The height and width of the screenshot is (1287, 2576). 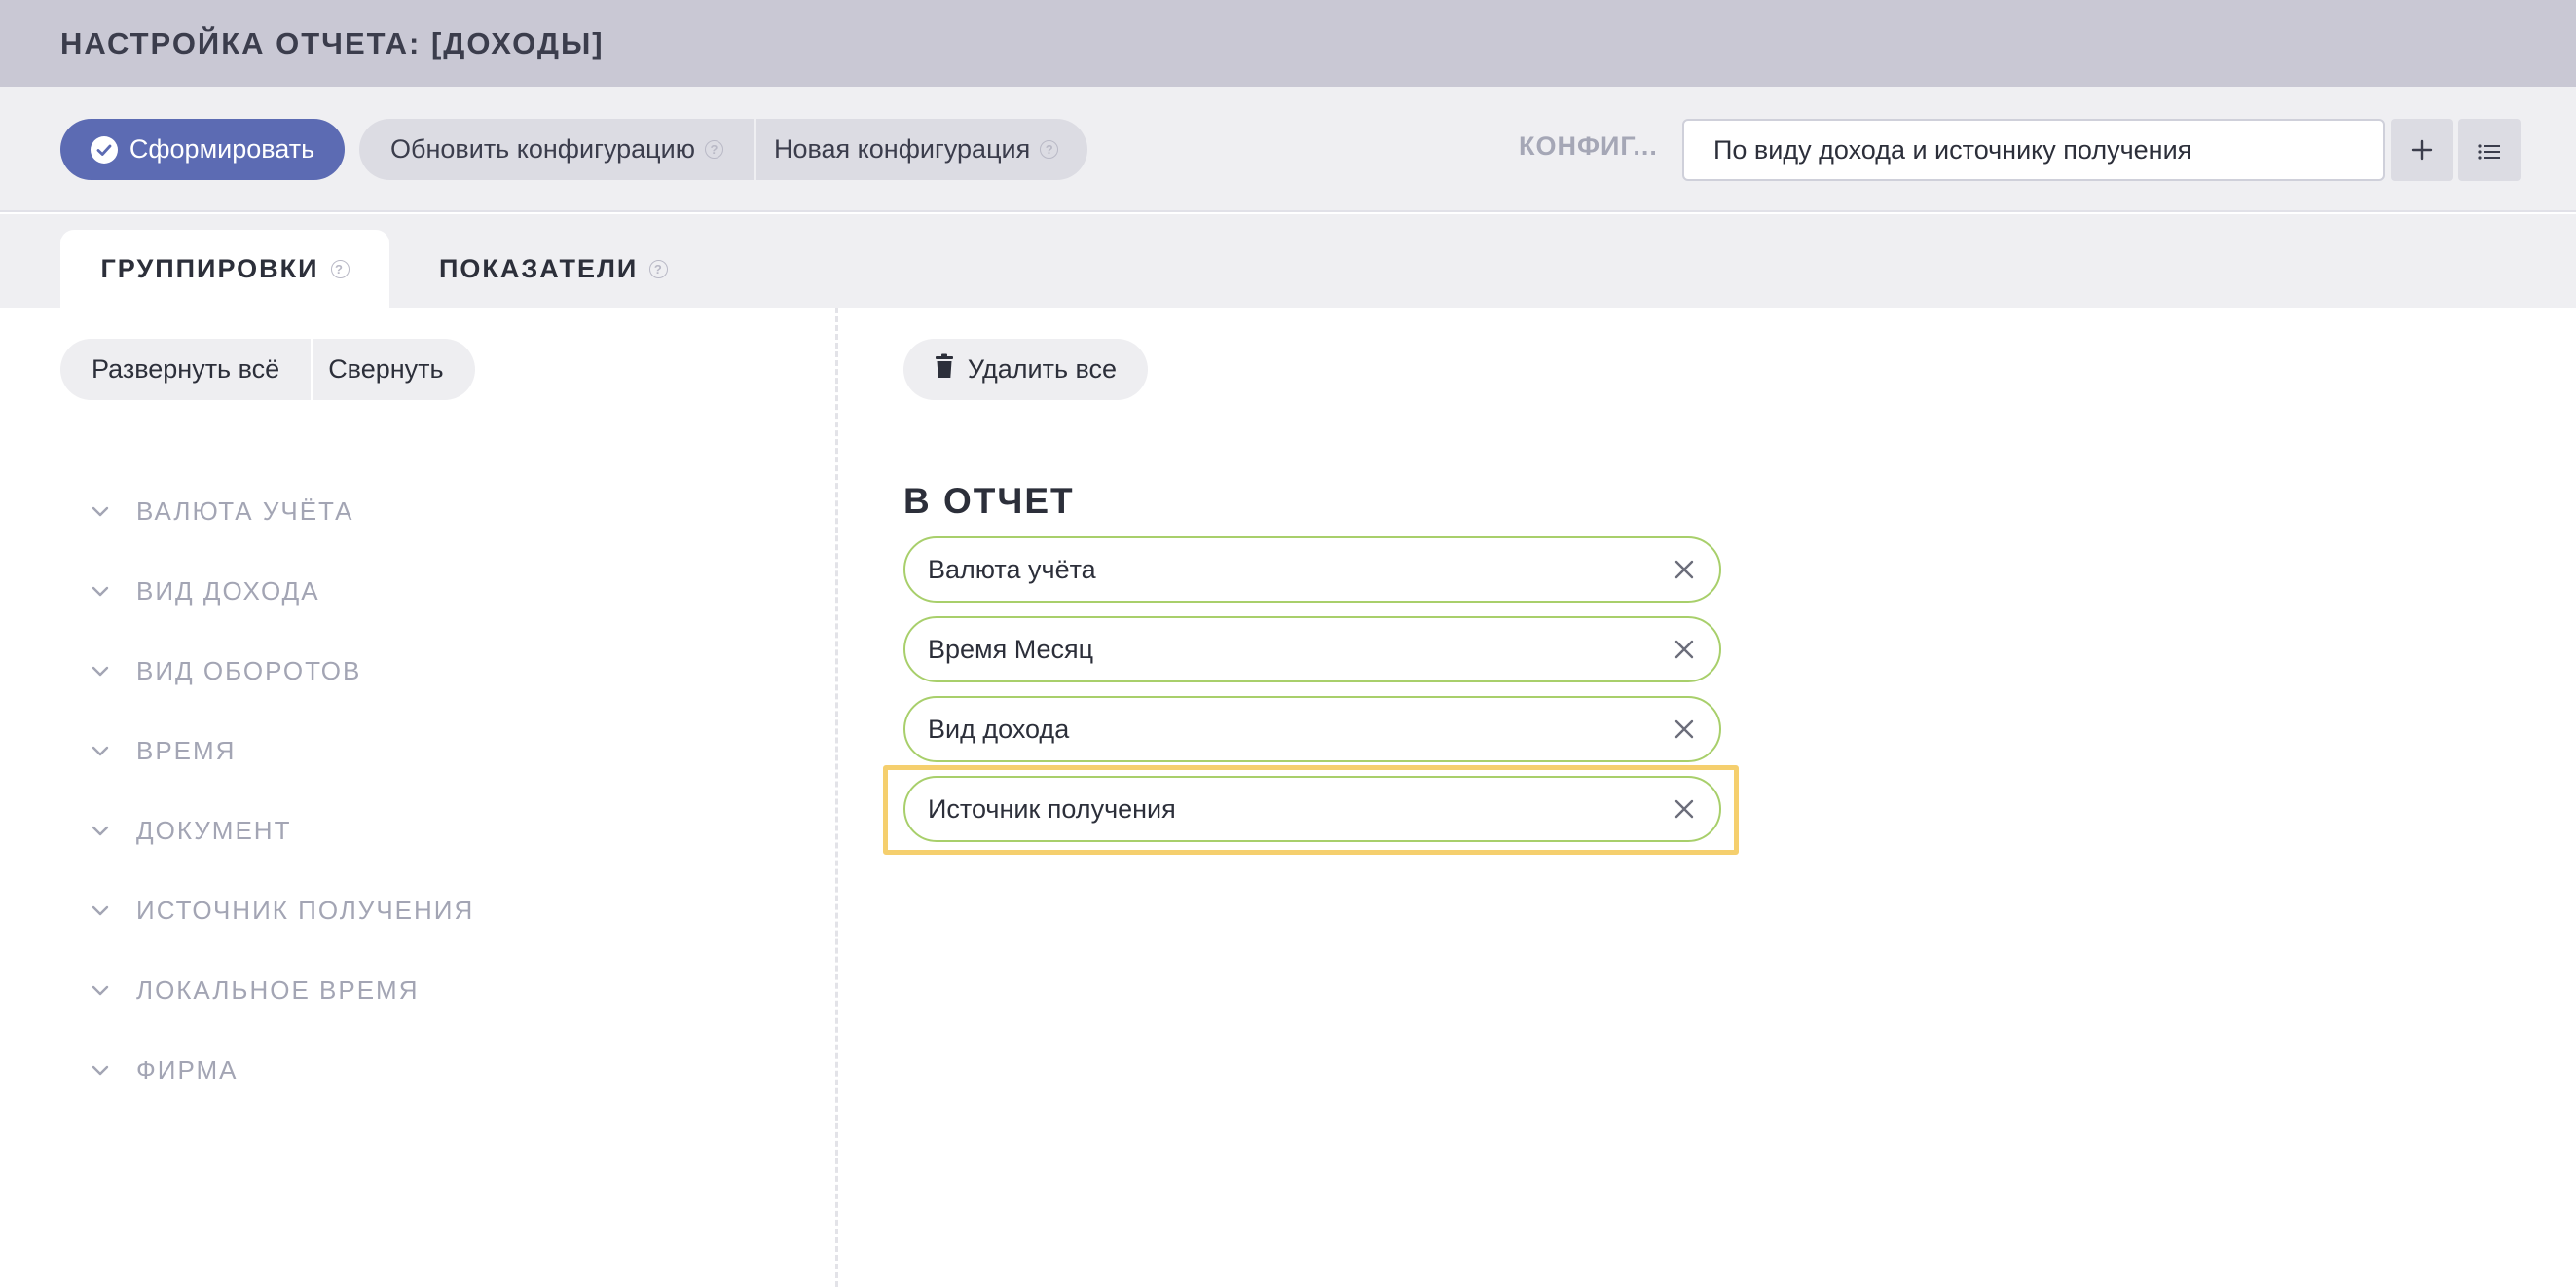 What do you see at coordinates (1011, 649) in the screenshot?
I see `report-item-label: Время Месяц` at bounding box center [1011, 649].